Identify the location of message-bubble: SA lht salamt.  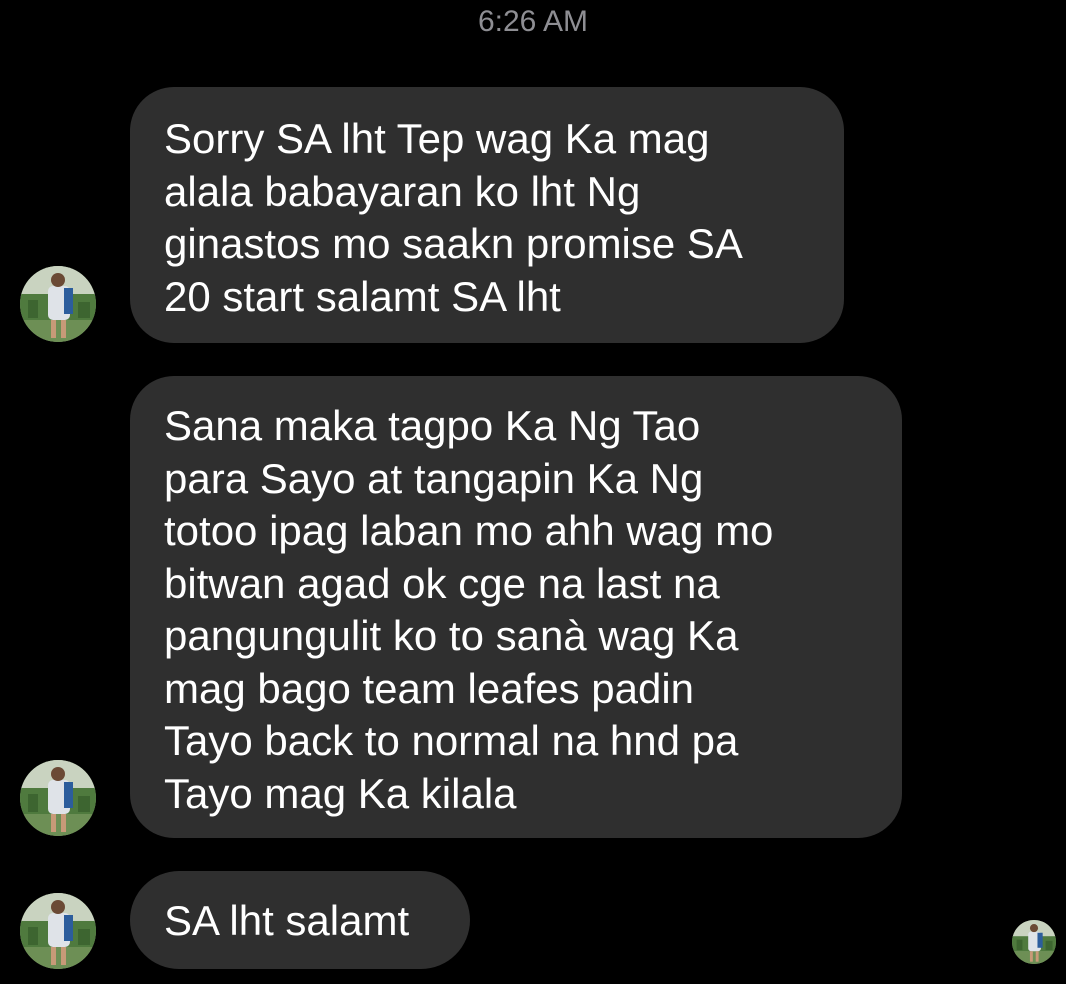
(300, 920).